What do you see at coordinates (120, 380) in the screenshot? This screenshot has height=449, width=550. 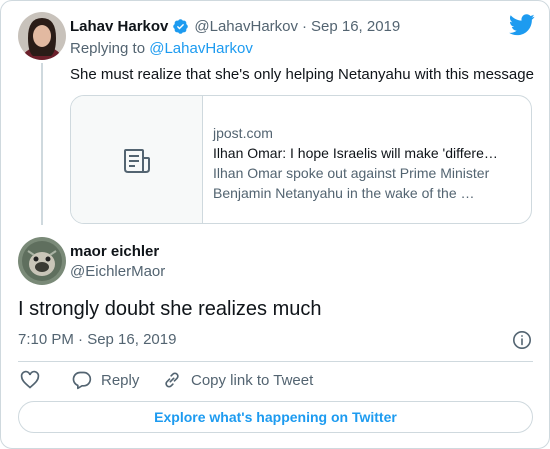 I see `reply-label: Reply` at bounding box center [120, 380].